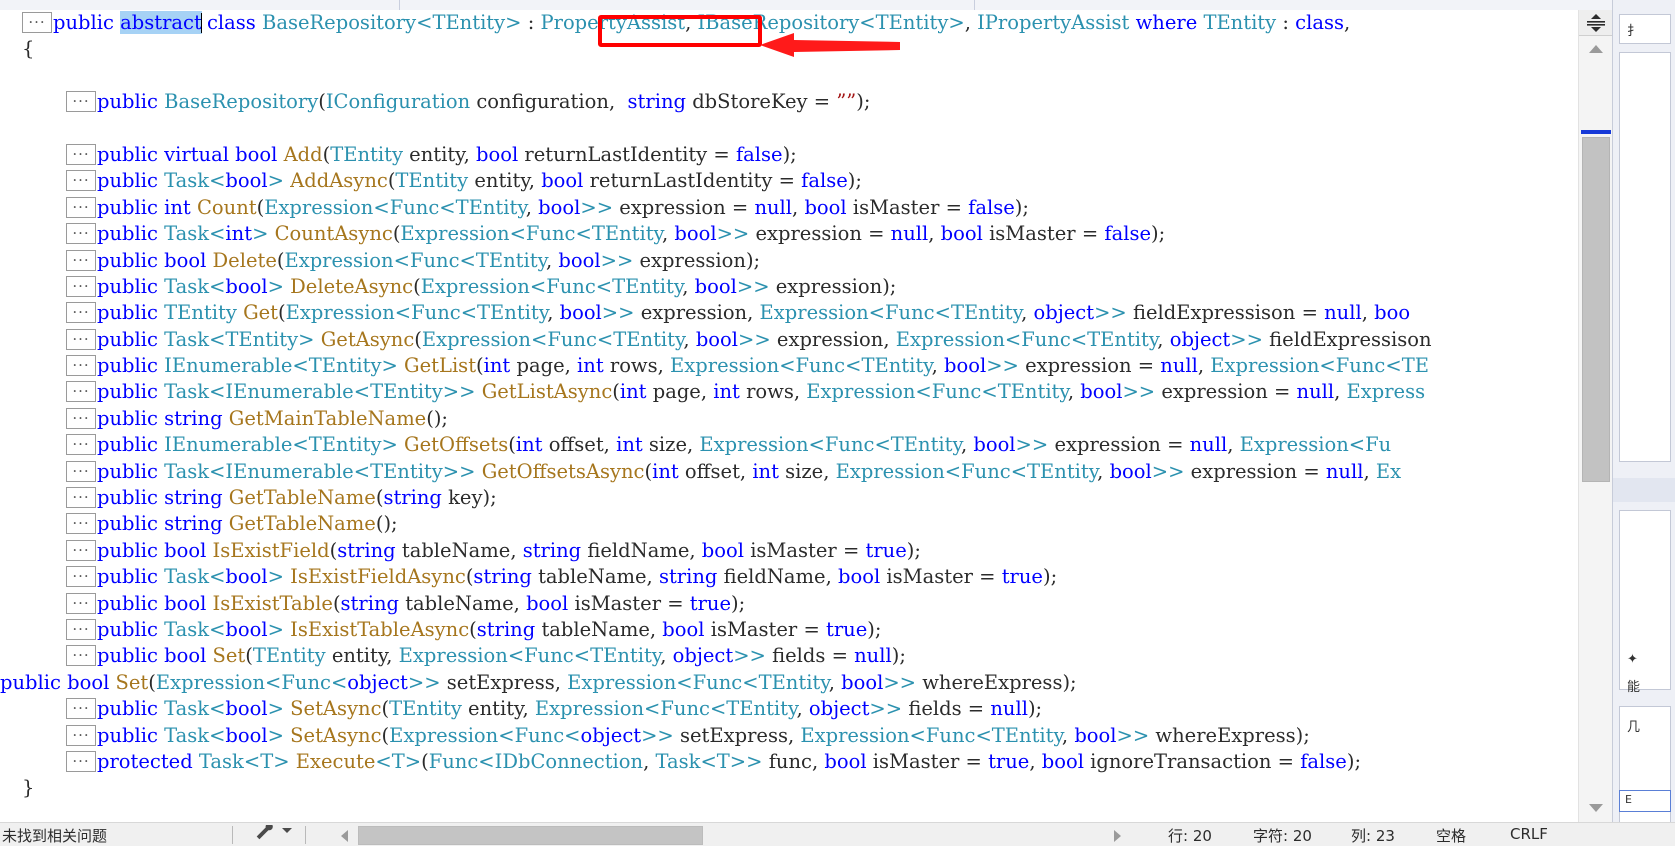 The width and height of the screenshot is (1675, 846). Describe the element at coordinates (1596, 309) in the screenshot. I see `vertical-scrollbar-thumb` at that location.